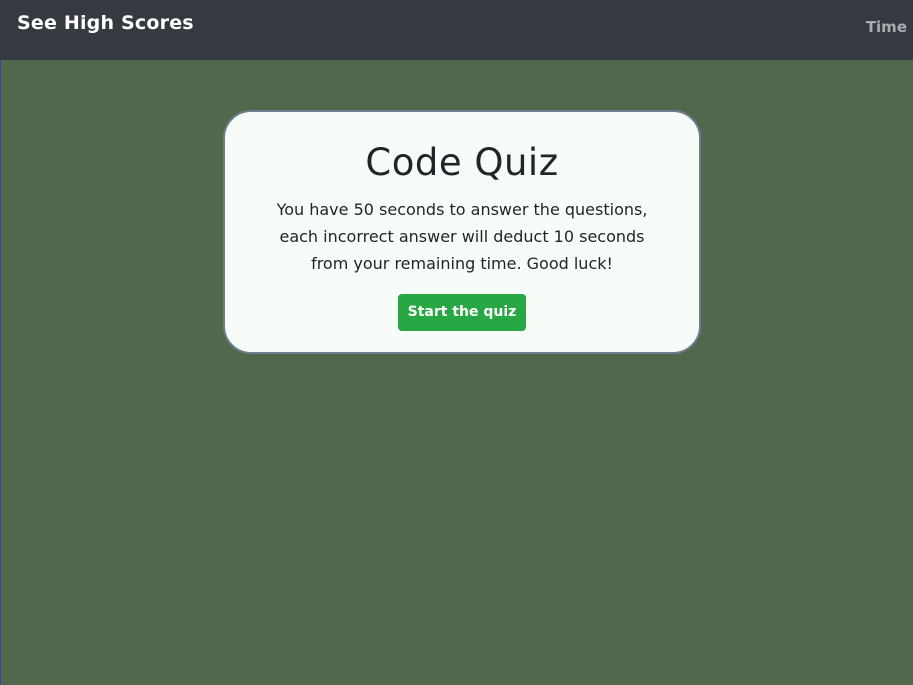 The height and width of the screenshot is (685, 913). Describe the element at coordinates (456, 30) in the screenshot. I see `top-navbar: See High Scores Time` at that location.